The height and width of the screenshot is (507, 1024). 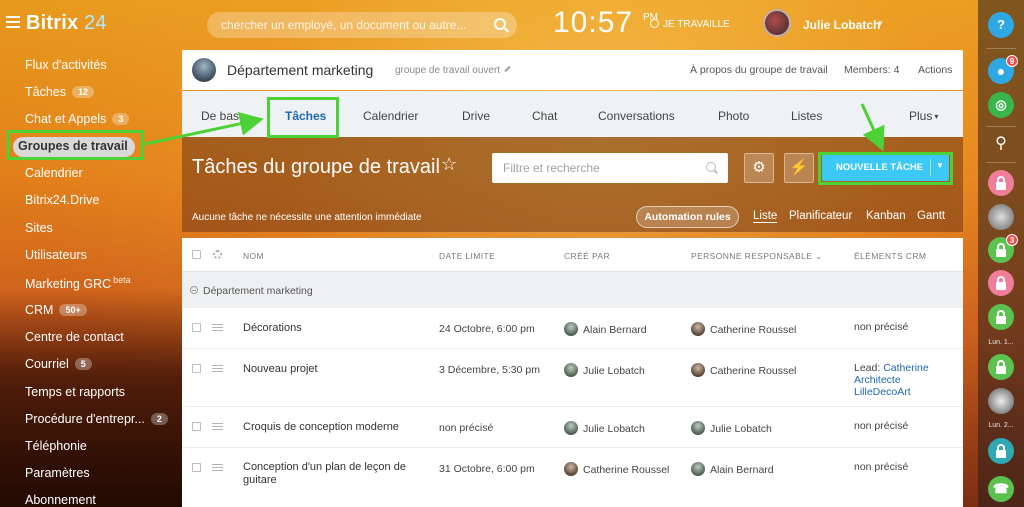 I want to click on arrow-to-new-task, so click(x=872, y=127).